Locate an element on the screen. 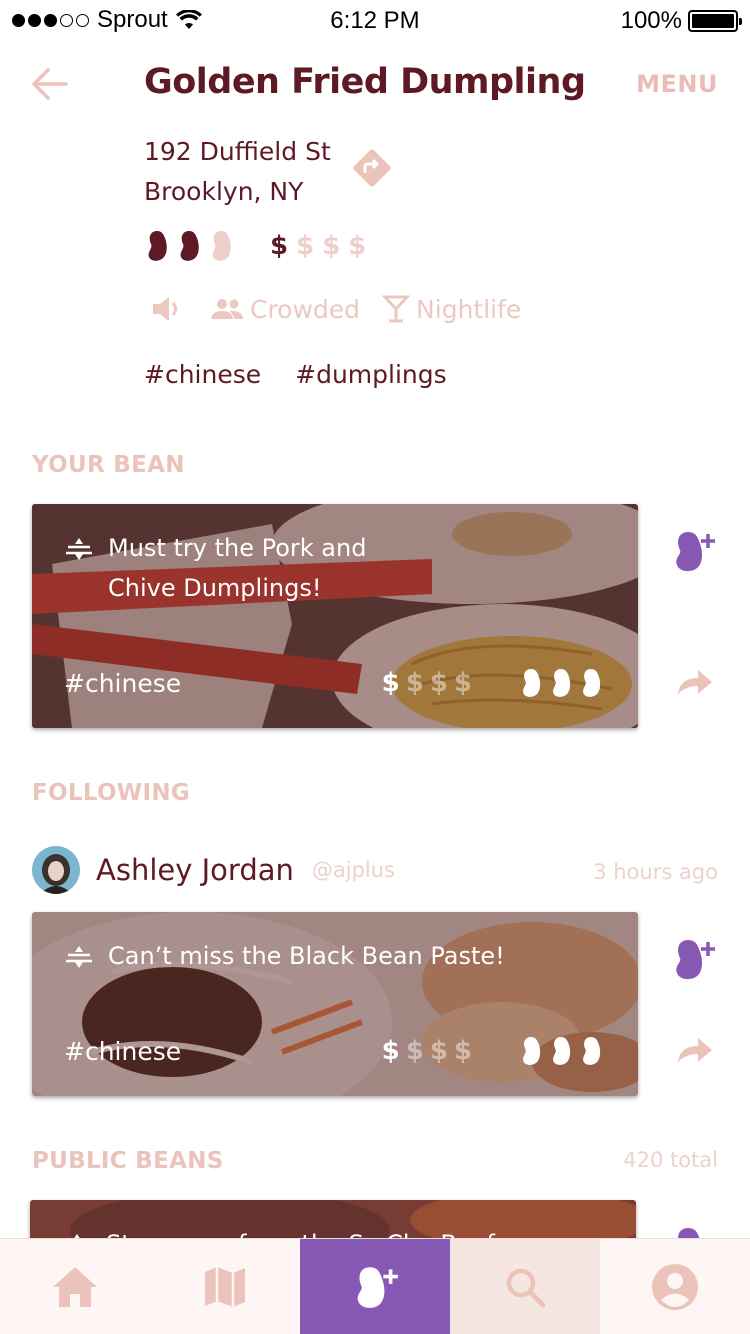 This screenshot has width=750, height=1334. menu-button: MENU is located at coordinates (677, 84).